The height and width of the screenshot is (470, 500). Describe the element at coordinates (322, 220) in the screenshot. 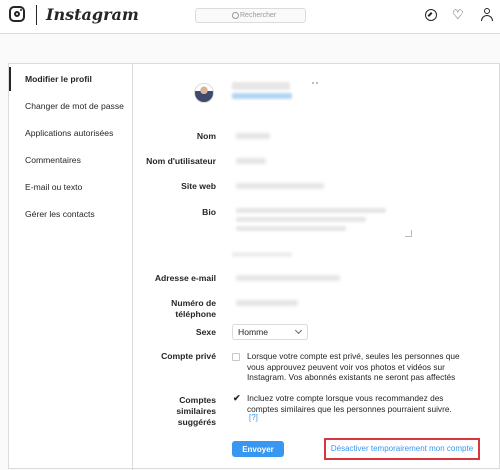

I see `bio-field` at that location.